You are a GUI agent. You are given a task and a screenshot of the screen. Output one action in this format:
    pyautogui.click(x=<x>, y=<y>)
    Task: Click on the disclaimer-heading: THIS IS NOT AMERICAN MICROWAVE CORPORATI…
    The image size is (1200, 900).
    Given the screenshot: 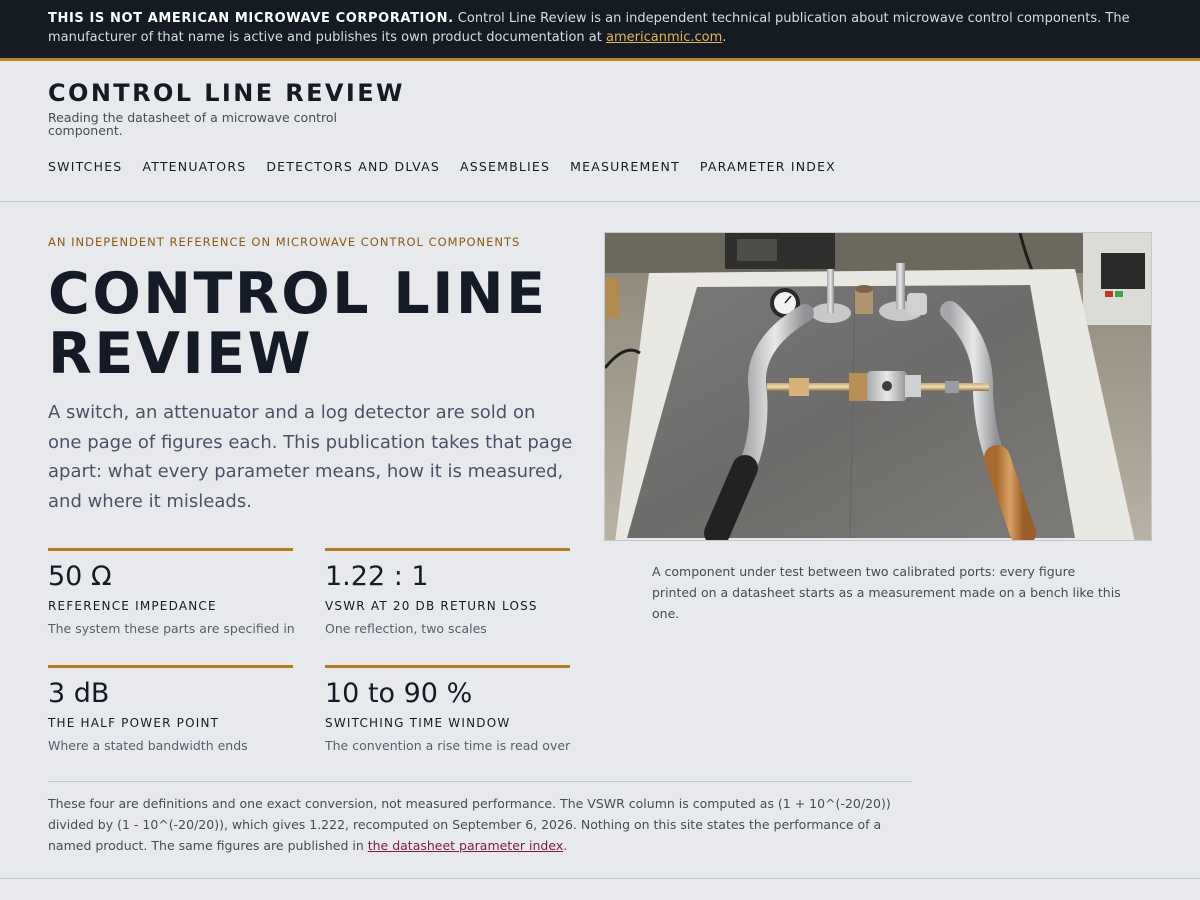 What is the action you would take?
    pyautogui.click(x=251, y=18)
    